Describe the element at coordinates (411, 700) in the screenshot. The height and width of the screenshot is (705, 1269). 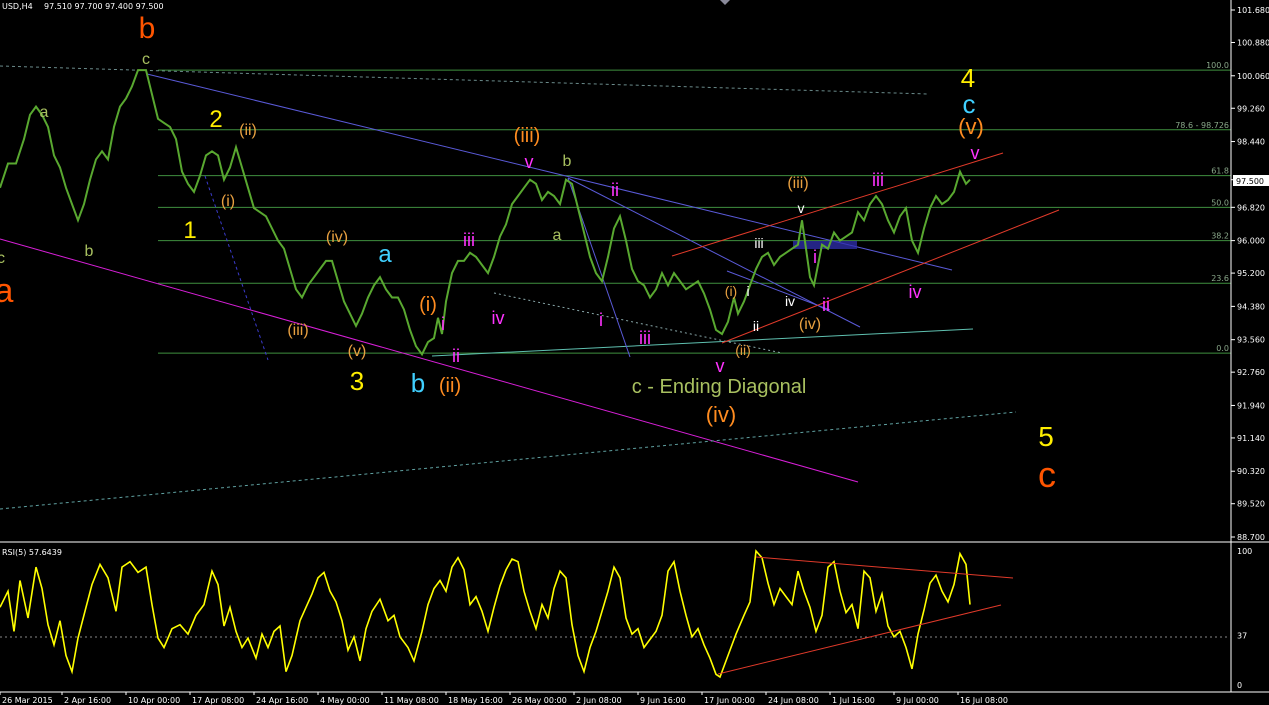
I see `time-tick-label: 11 May 08:00` at that location.